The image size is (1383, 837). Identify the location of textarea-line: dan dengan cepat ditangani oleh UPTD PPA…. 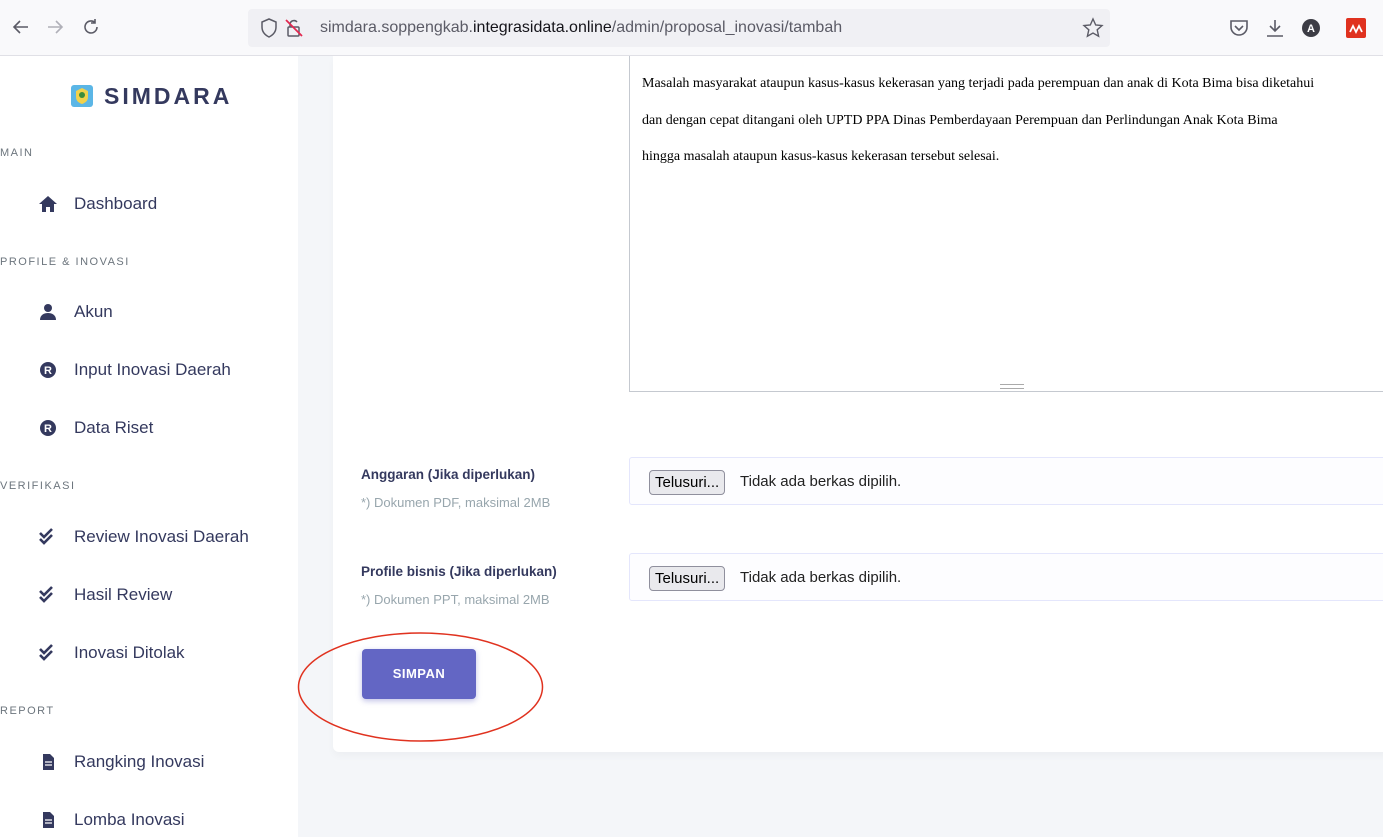
(960, 120).